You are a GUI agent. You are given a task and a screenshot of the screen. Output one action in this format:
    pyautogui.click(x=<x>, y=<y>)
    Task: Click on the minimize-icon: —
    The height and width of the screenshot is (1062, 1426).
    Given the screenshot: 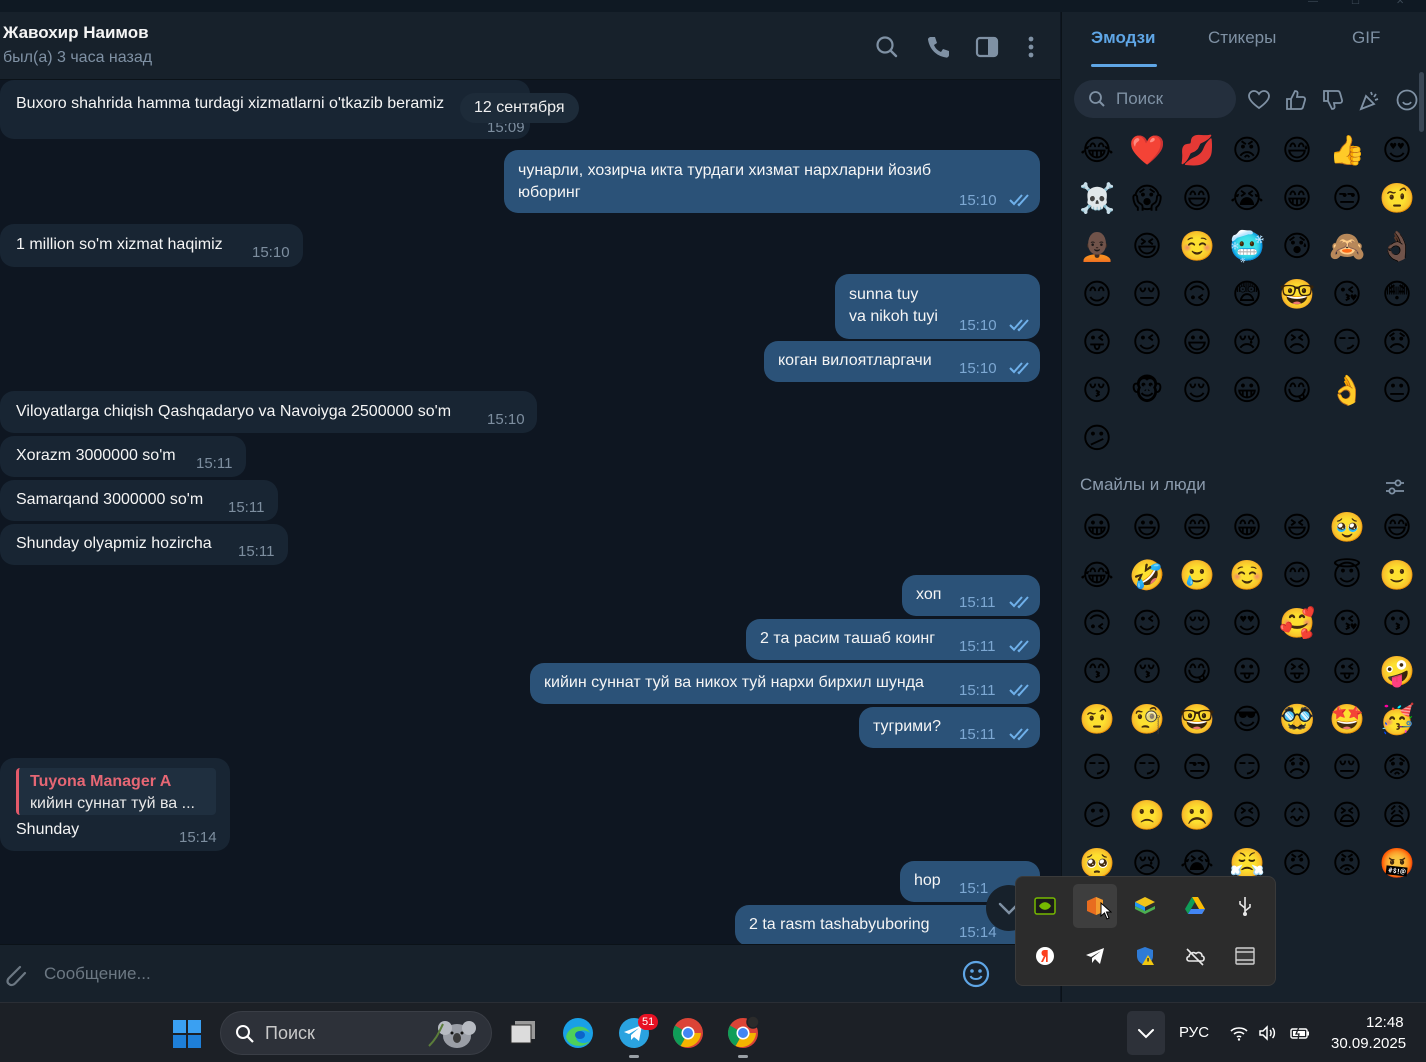 What is the action you would take?
    pyautogui.click(x=1315, y=4)
    